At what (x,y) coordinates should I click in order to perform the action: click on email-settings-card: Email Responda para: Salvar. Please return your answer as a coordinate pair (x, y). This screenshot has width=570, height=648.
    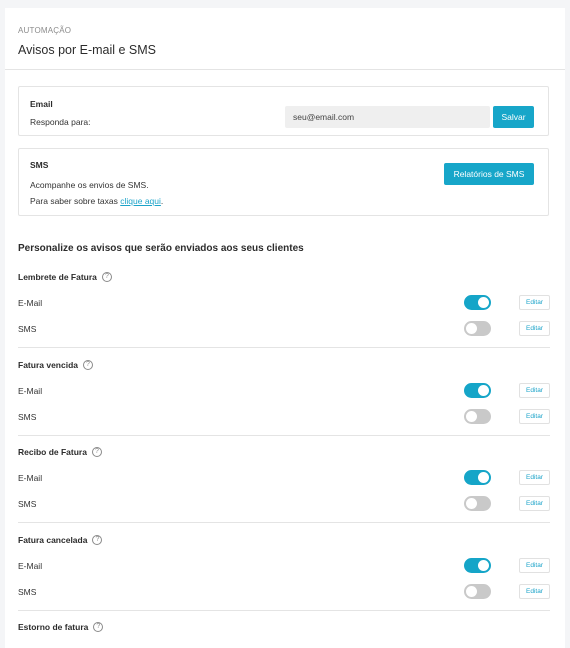
    Looking at the image, I should click on (283, 111).